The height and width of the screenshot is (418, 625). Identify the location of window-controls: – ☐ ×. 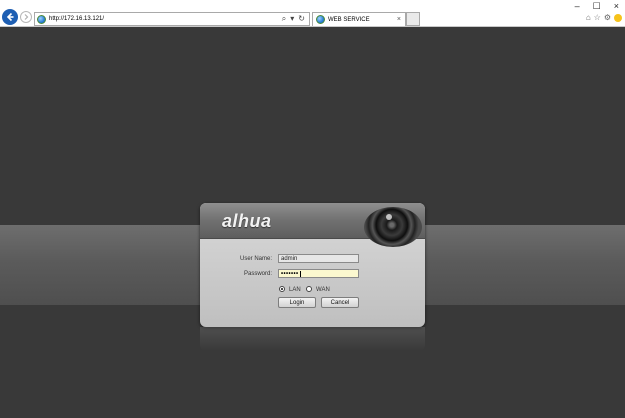
(597, 6).